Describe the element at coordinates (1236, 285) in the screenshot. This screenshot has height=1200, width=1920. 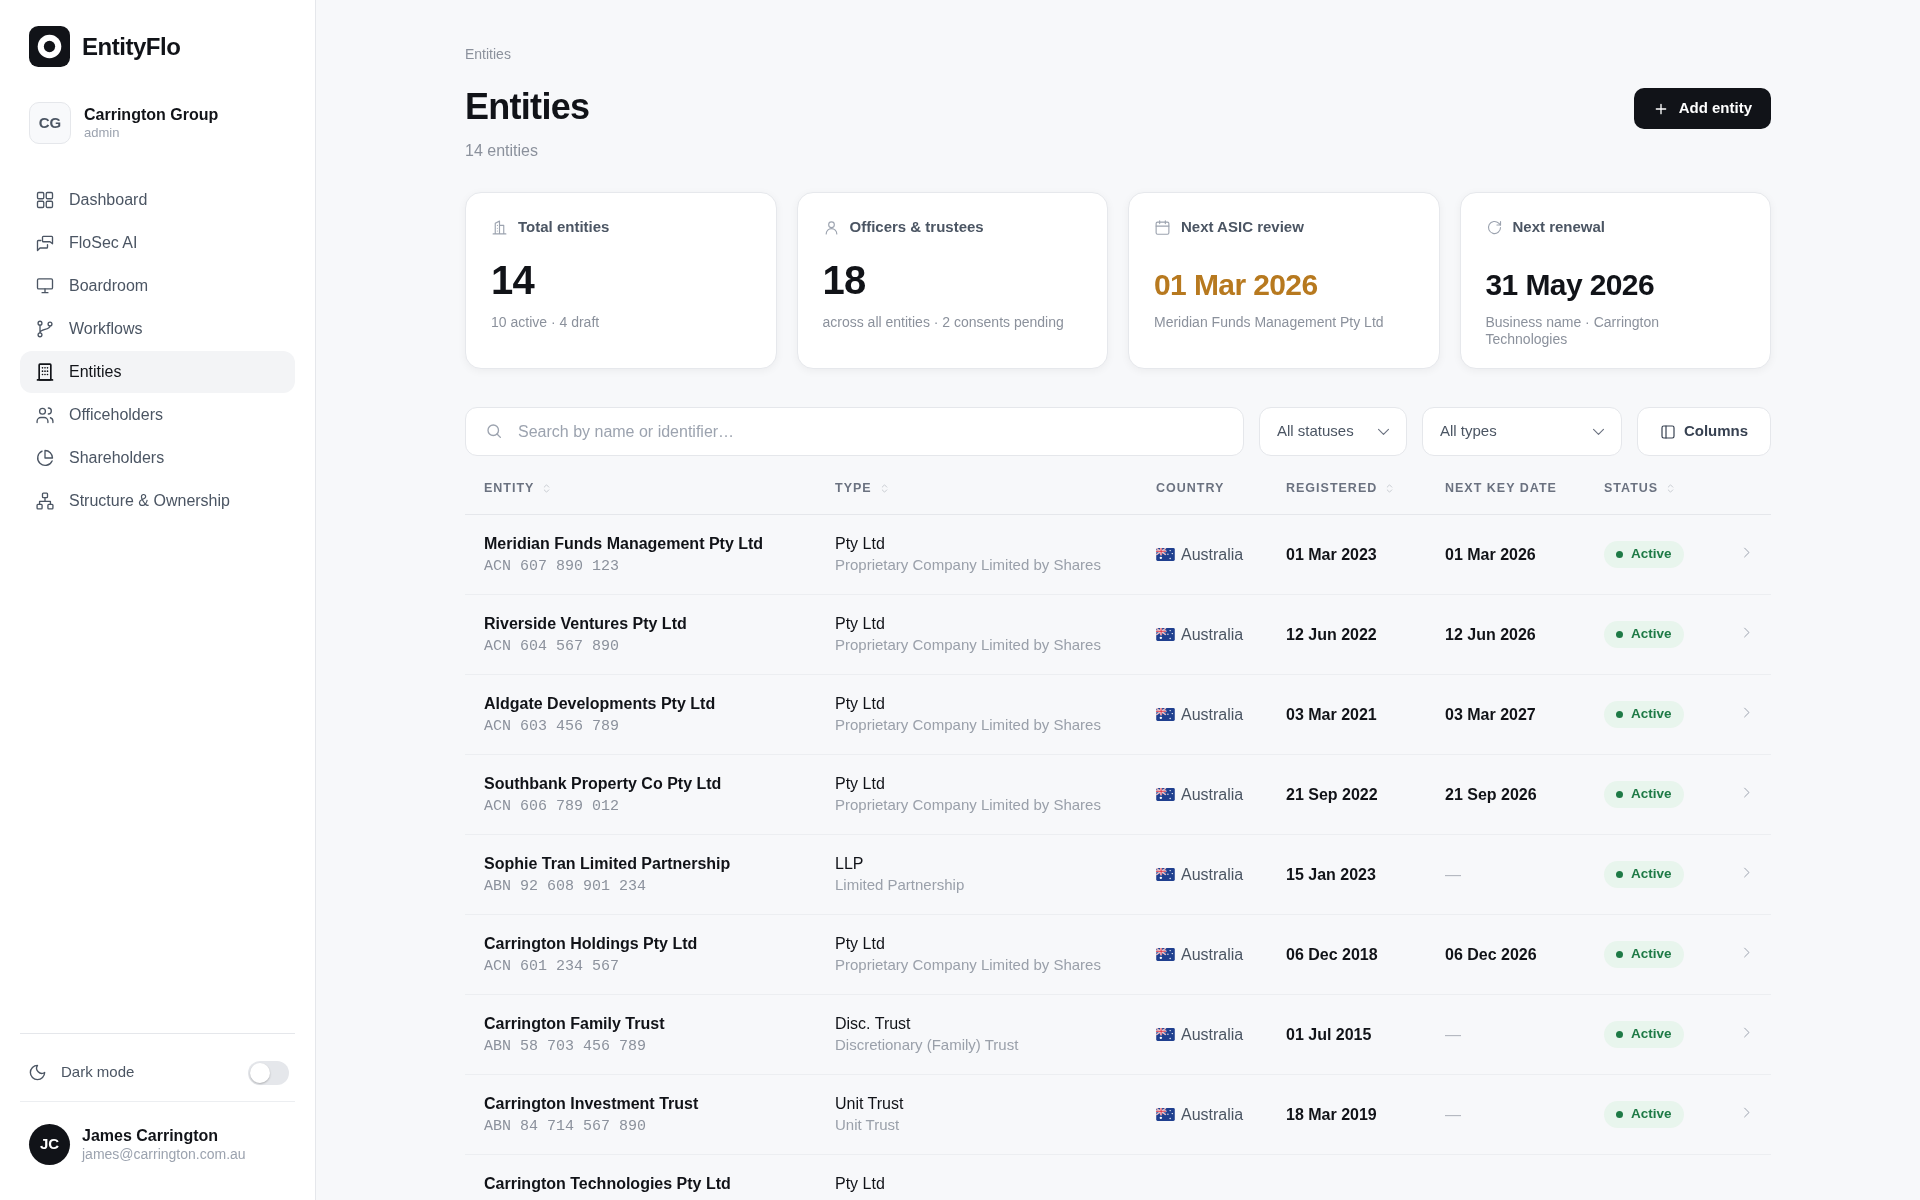
I see `stat-value: 01 Mar 2026` at that location.